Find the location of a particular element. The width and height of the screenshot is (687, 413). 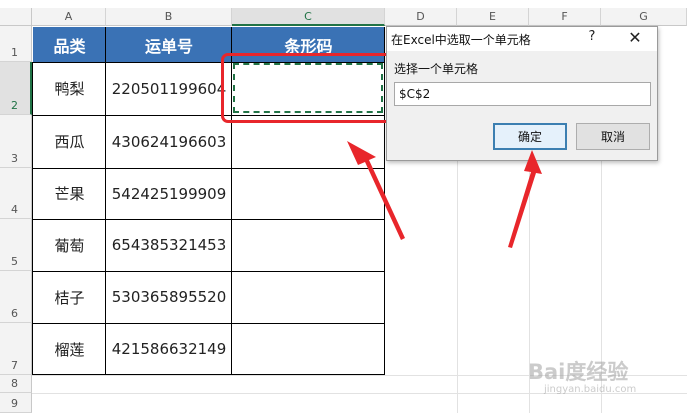

watermark-logo: Bai度经验 is located at coordinates (578, 372).